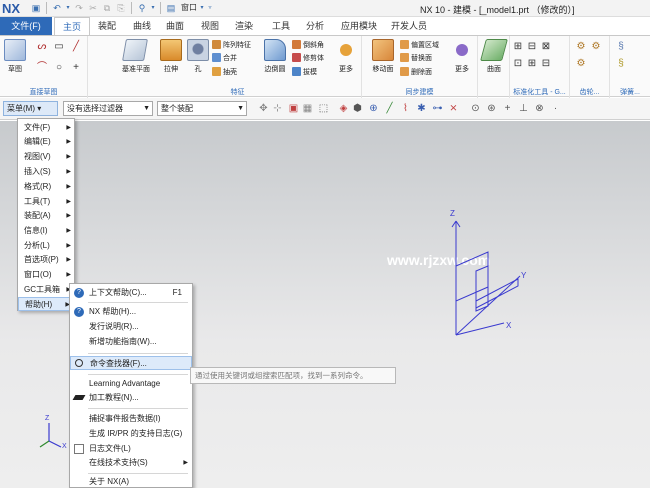 The height and width of the screenshot is (488, 650). What do you see at coordinates (57, 8) in the screenshot?
I see `undo-icon: ↶` at bounding box center [57, 8].